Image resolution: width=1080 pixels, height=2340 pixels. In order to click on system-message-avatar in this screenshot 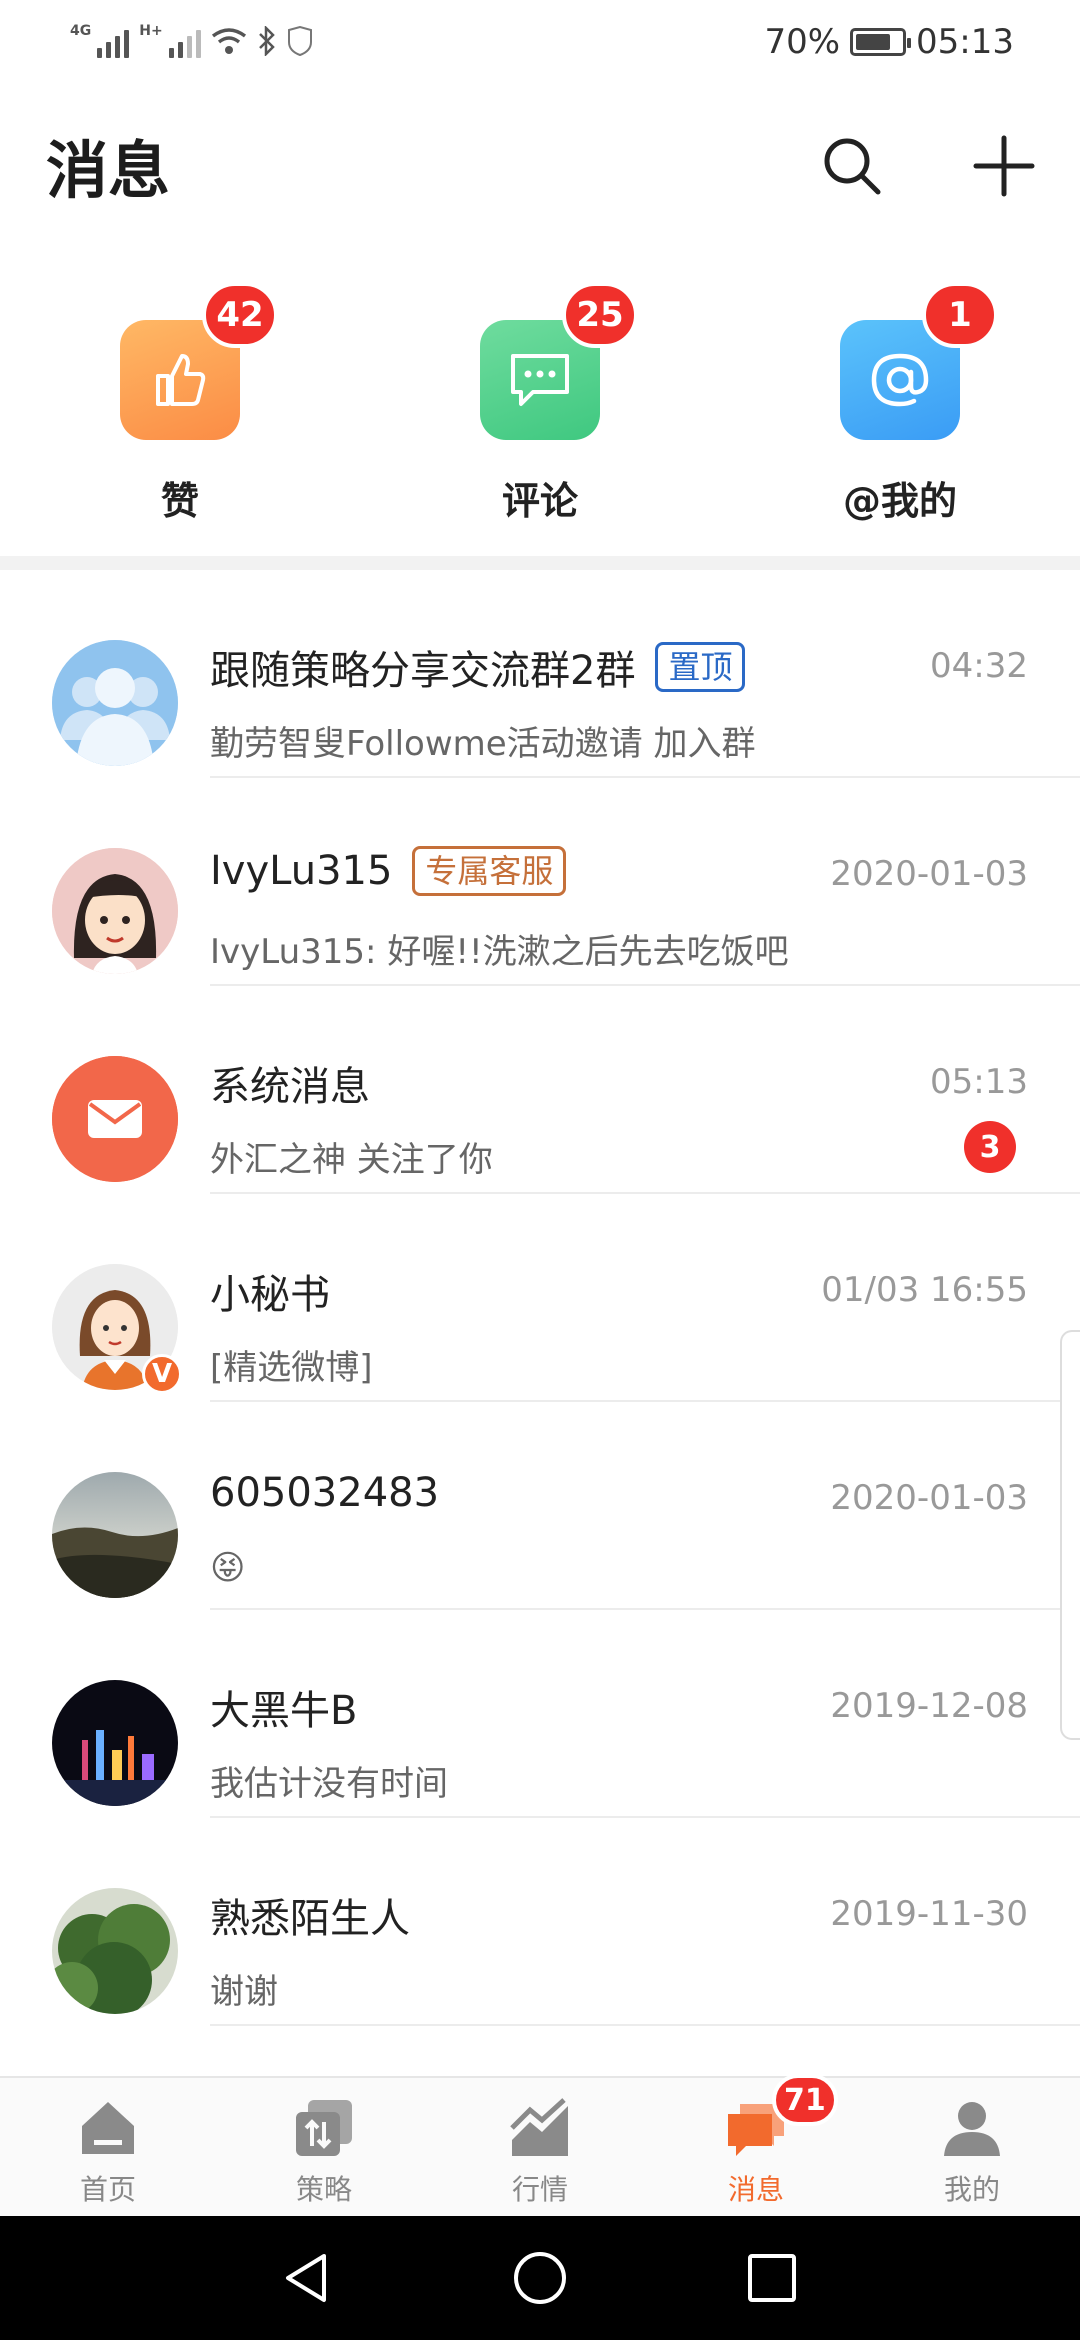, I will do `click(115, 1119)`.